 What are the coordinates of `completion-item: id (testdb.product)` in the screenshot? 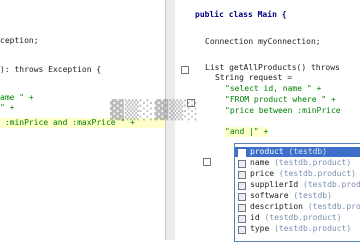 It's located at (297, 218).